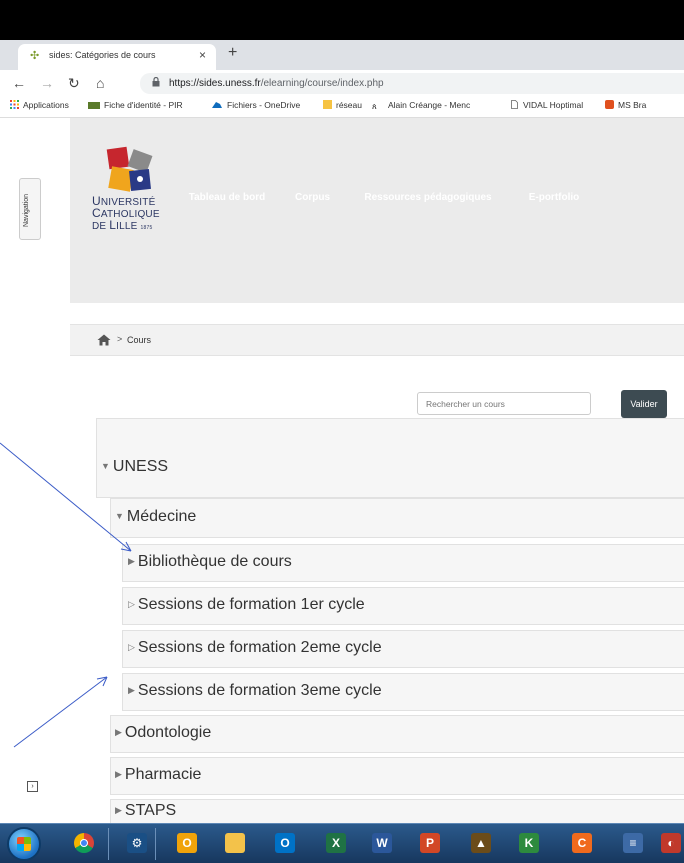 This screenshot has height=863, width=684. Describe the element at coordinates (390, 458) in the screenshot. I see `category-uness: ▼ UNESS` at that location.